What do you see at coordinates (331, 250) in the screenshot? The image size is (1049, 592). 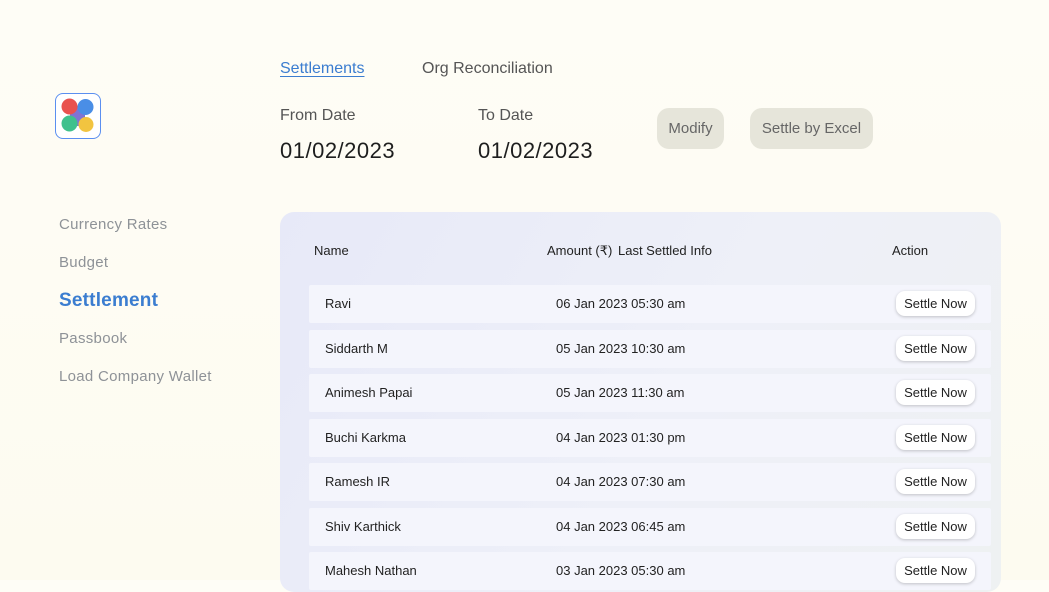 I see `column-header-name: Name` at bounding box center [331, 250].